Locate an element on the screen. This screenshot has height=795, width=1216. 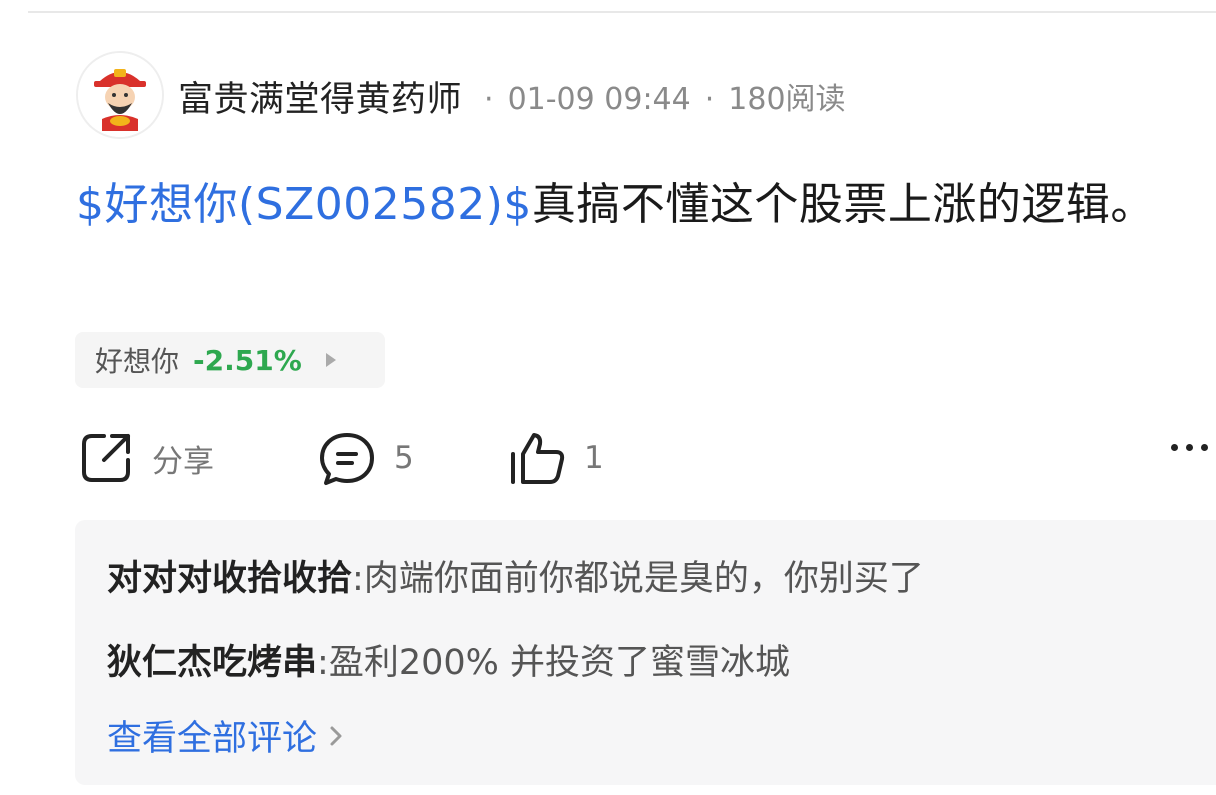
author-name: 富贵满堂得黄药师 is located at coordinates (320, 96).